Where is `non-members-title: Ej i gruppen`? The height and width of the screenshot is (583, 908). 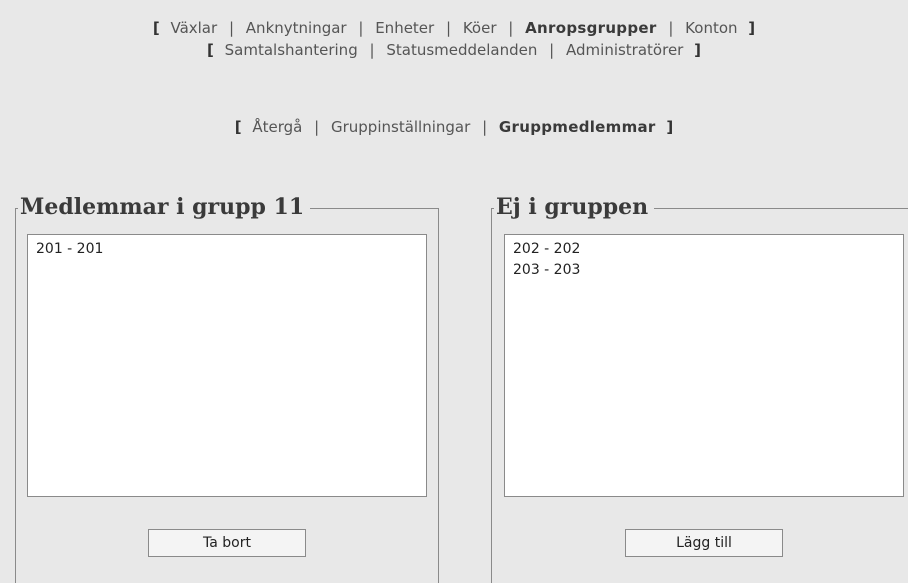 non-members-title: Ej i gruppen is located at coordinates (574, 207).